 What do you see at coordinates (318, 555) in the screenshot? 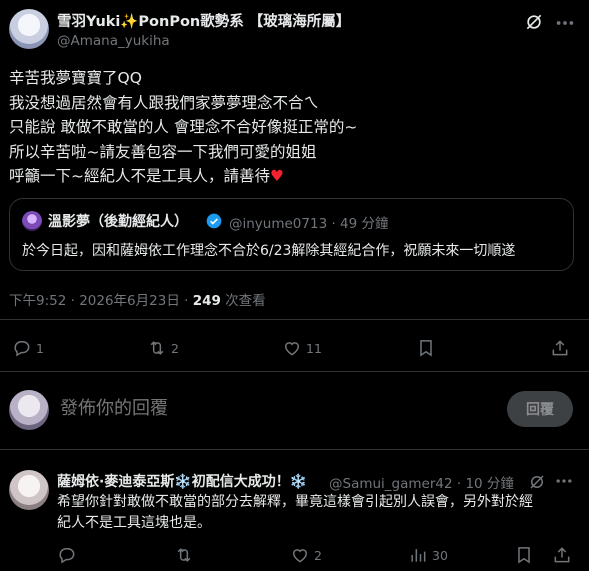
I see `like-count: 2` at bounding box center [318, 555].